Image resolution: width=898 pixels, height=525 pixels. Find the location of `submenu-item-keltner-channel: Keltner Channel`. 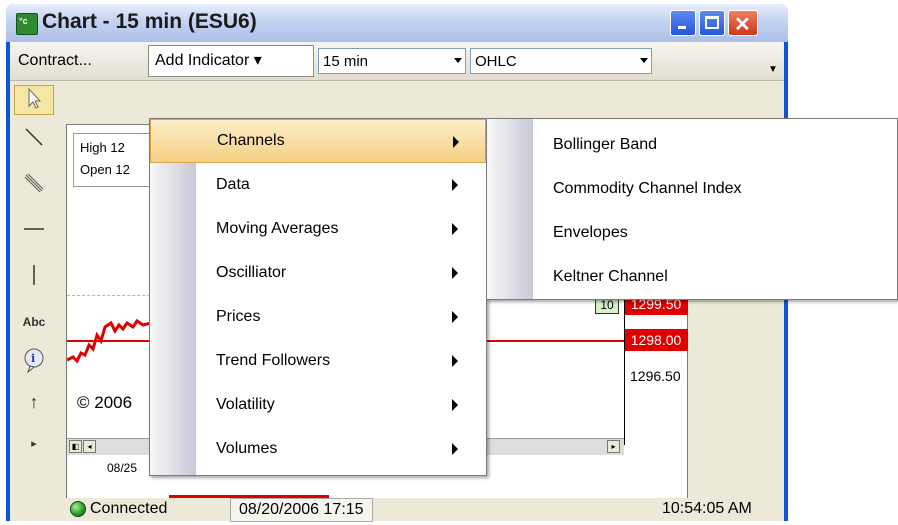

submenu-item-keltner-channel: Keltner Channel is located at coordinates (610, 277).